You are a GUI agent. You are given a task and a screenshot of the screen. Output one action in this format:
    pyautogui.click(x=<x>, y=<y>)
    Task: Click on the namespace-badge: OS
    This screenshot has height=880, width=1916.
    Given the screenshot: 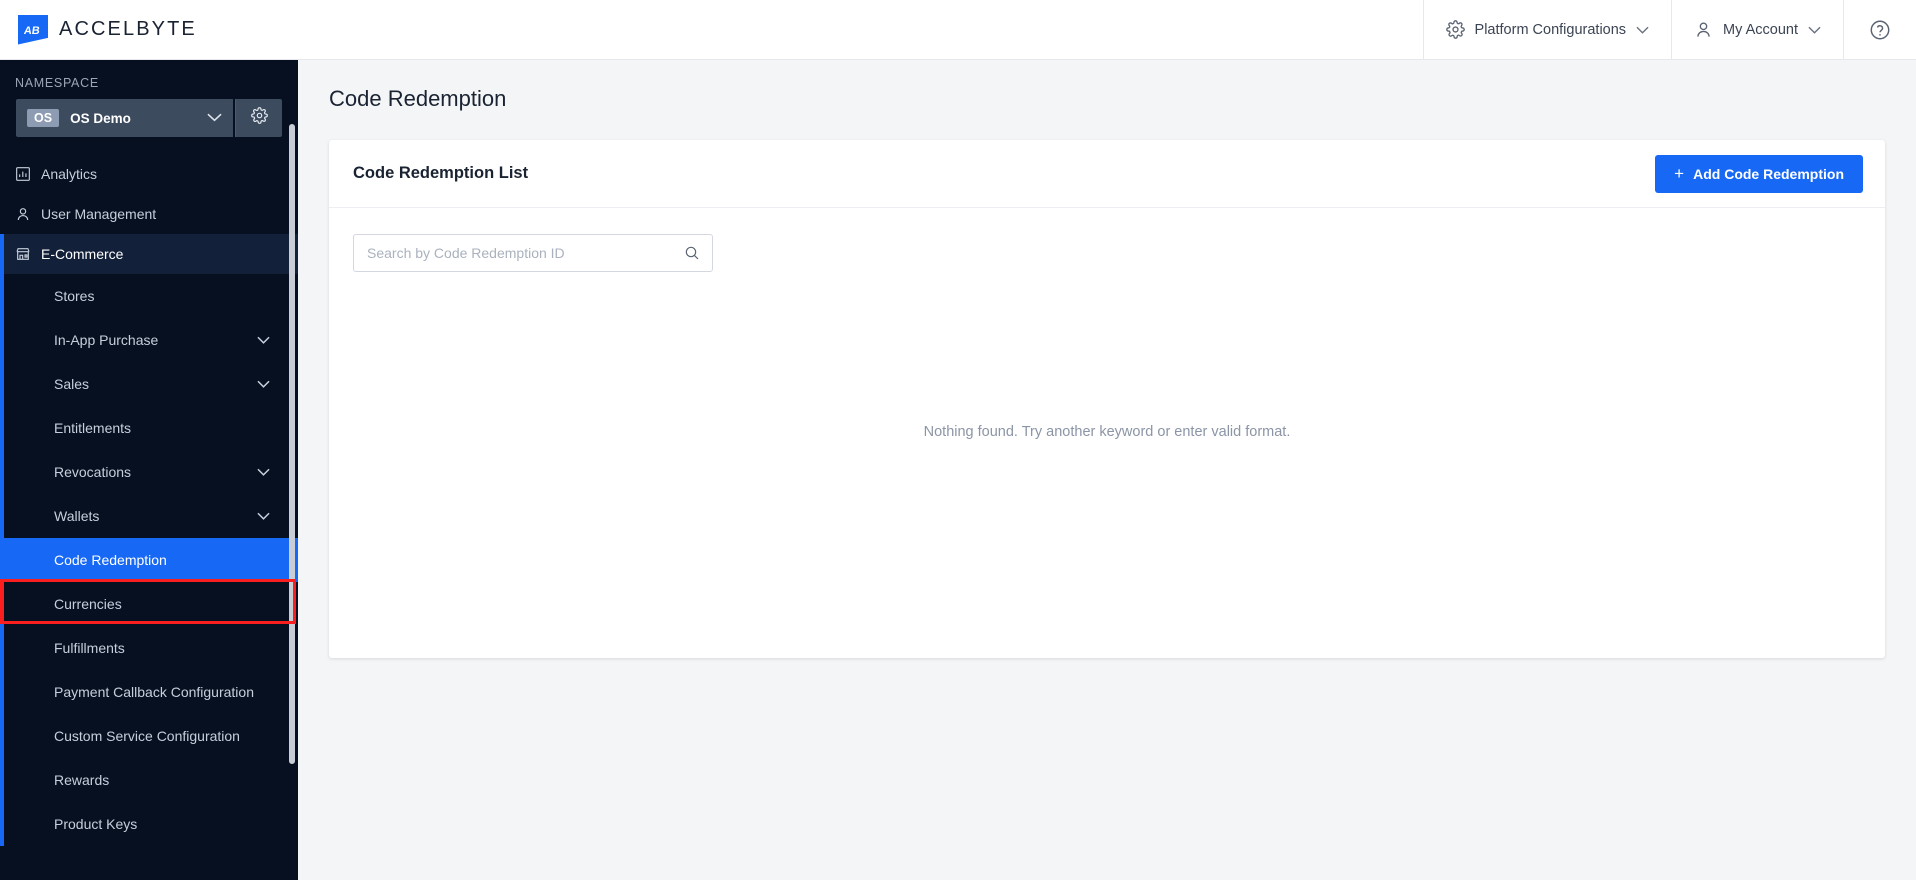 What is the action you would take?
    pyautogui.click(x=43, y=118)
    